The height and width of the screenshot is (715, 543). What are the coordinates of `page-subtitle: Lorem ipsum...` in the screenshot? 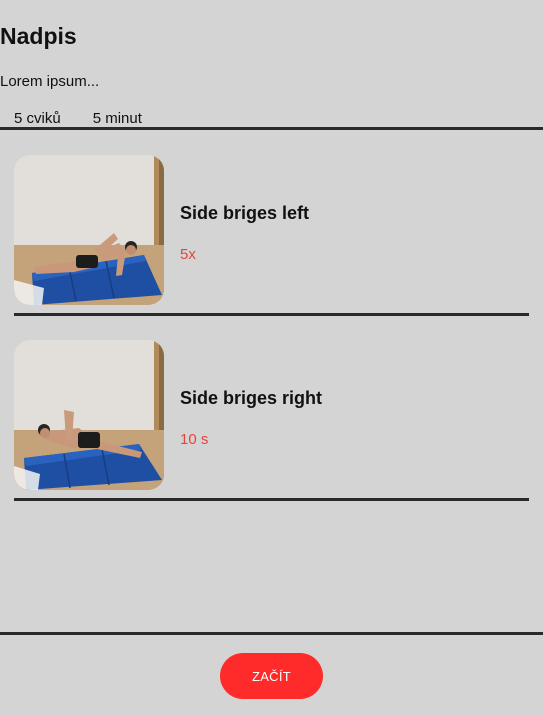 It's located at (50, 81).